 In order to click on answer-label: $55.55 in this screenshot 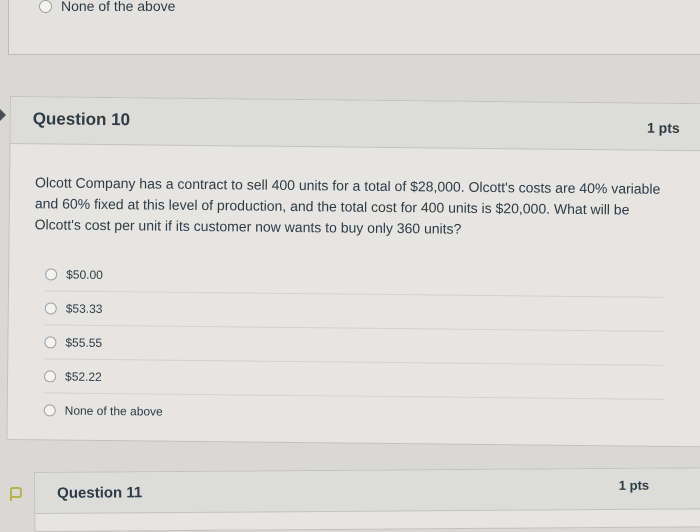, I will do `click(84, 342)`.